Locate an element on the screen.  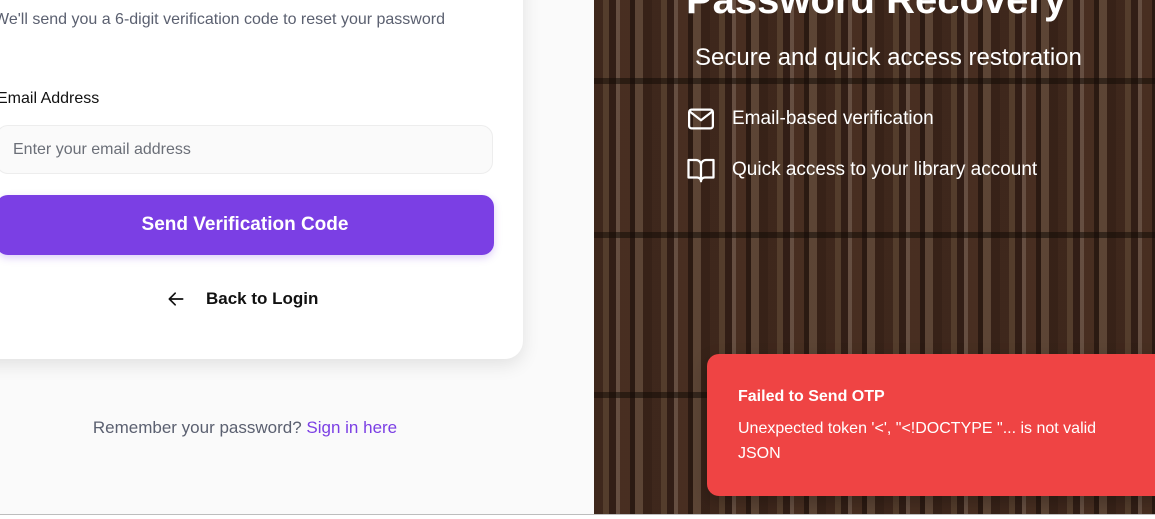
hero-subtitle: Secure and quick access restoration is located at coordinates (888, 57).